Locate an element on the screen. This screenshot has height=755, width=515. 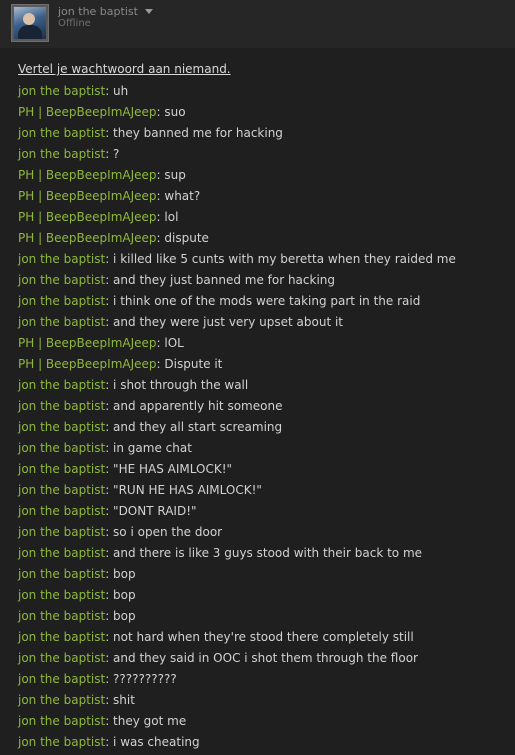
message-text: uh is located at coordinates (121, 91).